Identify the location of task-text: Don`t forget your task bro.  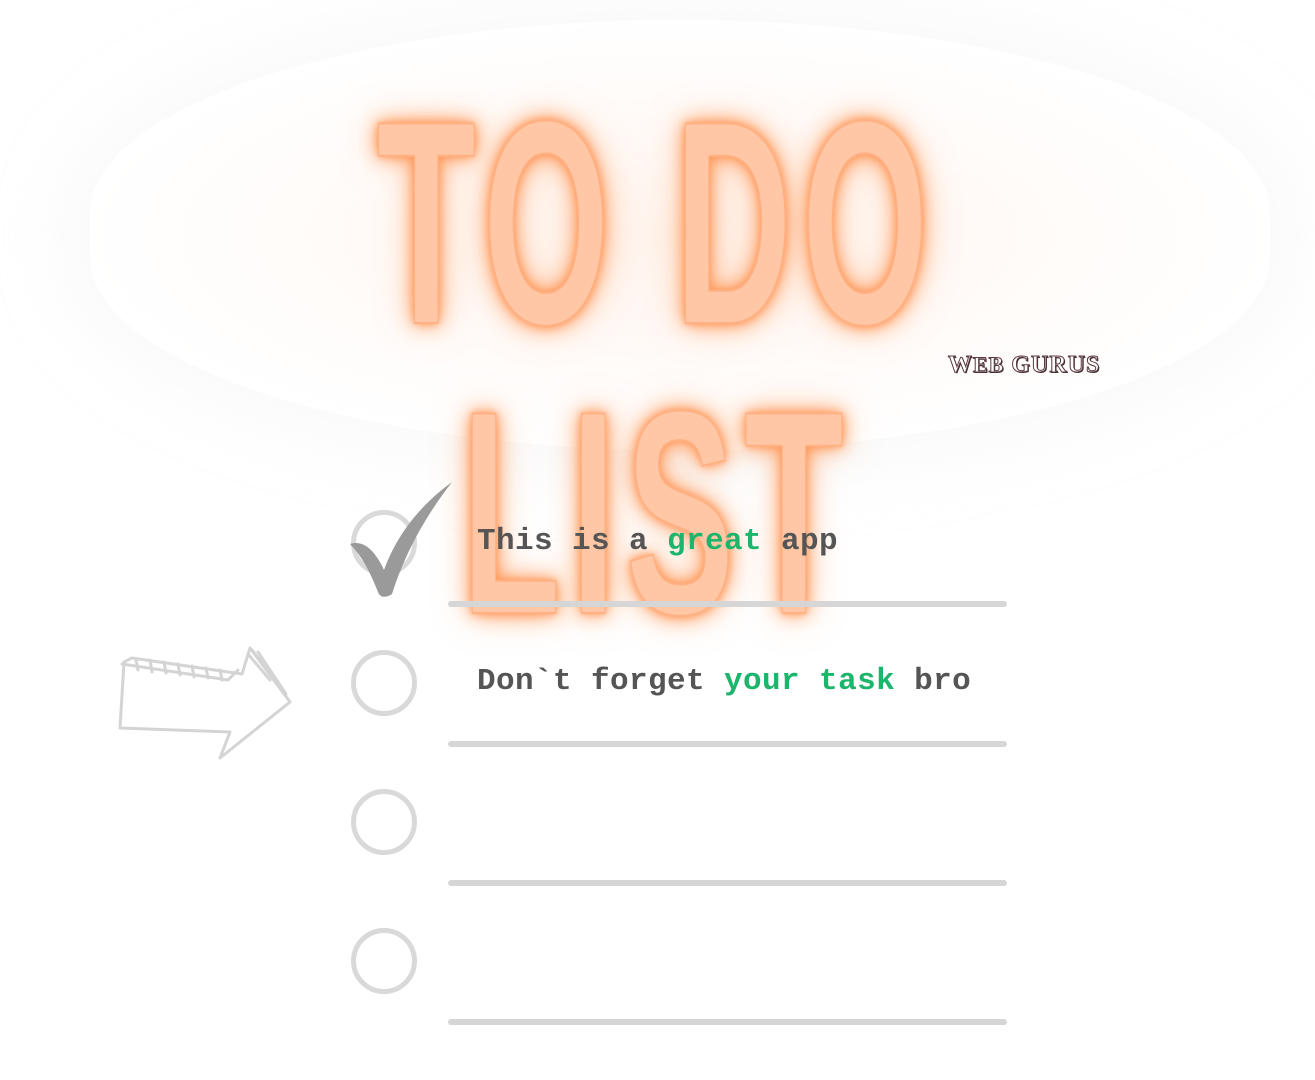
(724, 681).